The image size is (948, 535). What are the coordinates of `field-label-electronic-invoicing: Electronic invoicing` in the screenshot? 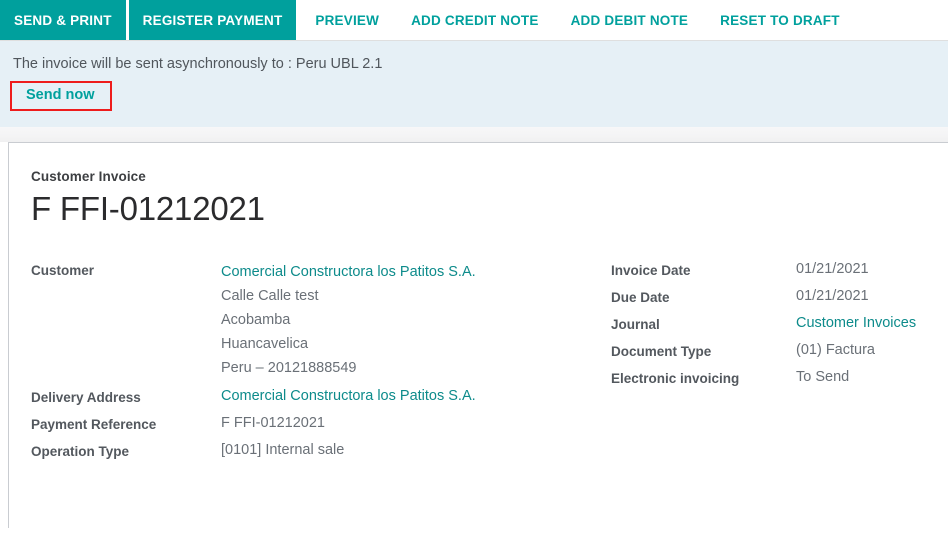 It's located at (675, 378).